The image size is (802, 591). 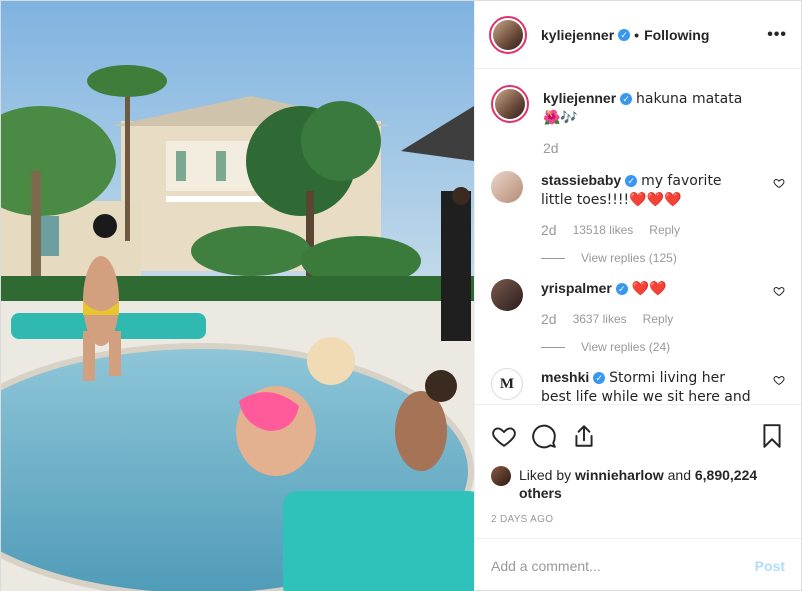 I want to click on view-replies: View replies (24), so click(x=649, y=347).